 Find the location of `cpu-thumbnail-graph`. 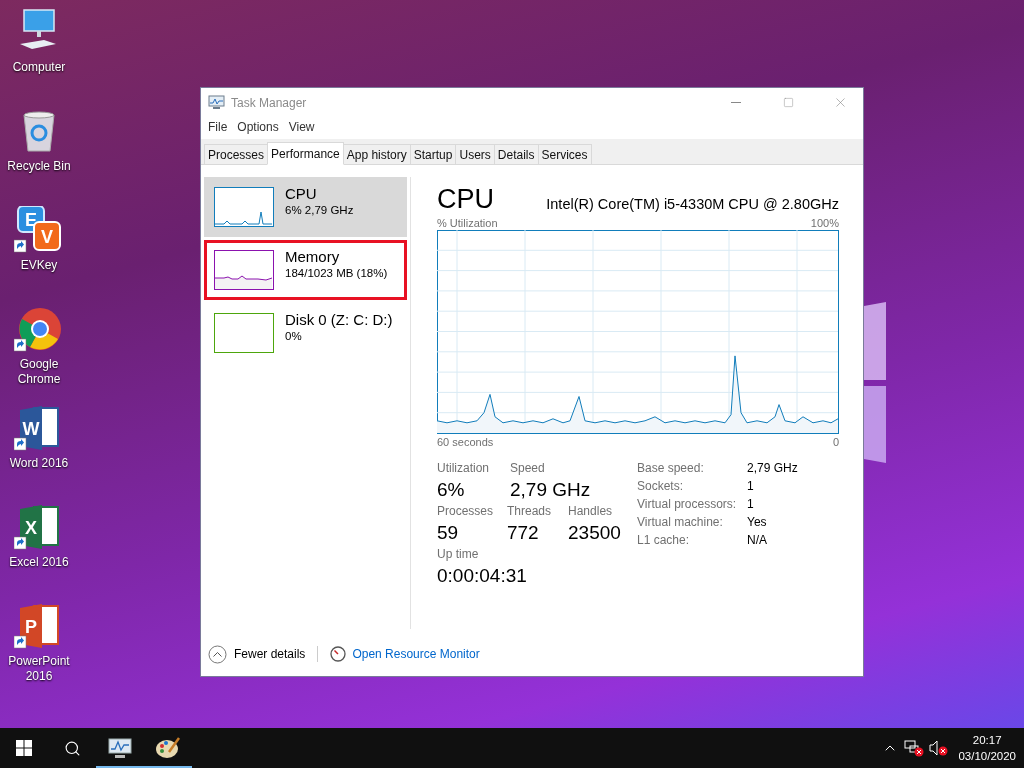

cpu-thumbnail-graph is located at coordinates (244, 207).